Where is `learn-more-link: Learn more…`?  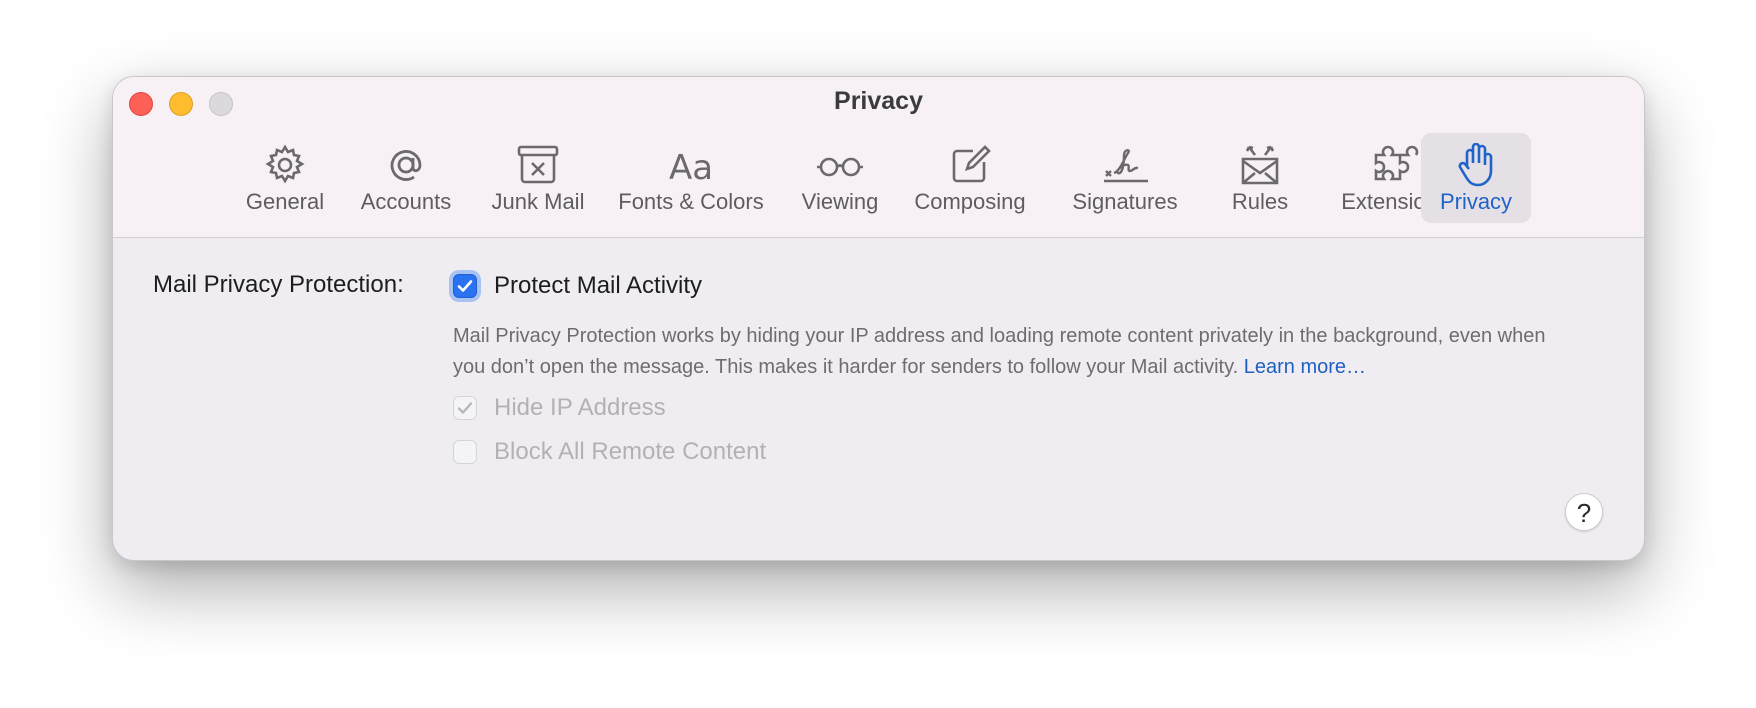
learn-more-link: Learn more… is located at coordinates (1305, 367).